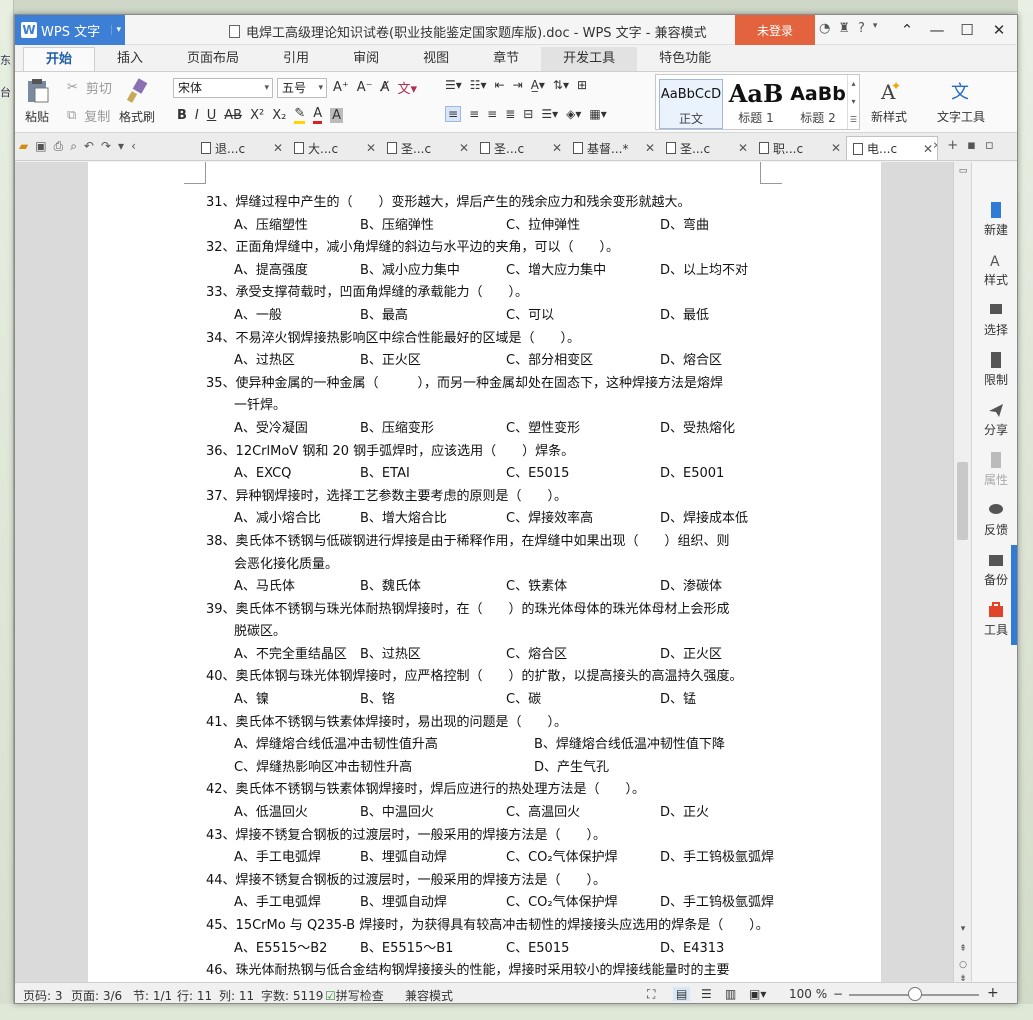  I want to click on borders-icon: ▦▾, so click(597, 114).